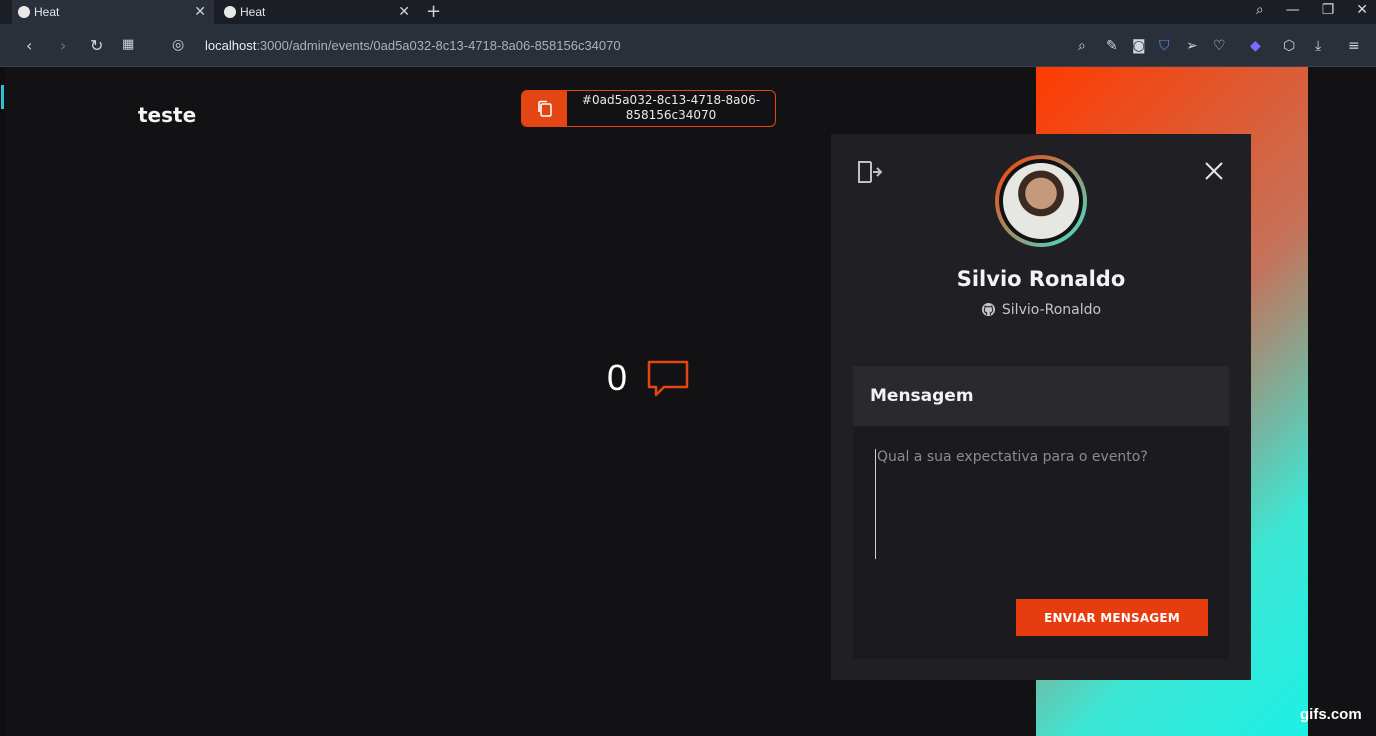  Describe the element at coordinates (1260, 10) in the screenshot. I see `search-icon: ⌕` at that location.